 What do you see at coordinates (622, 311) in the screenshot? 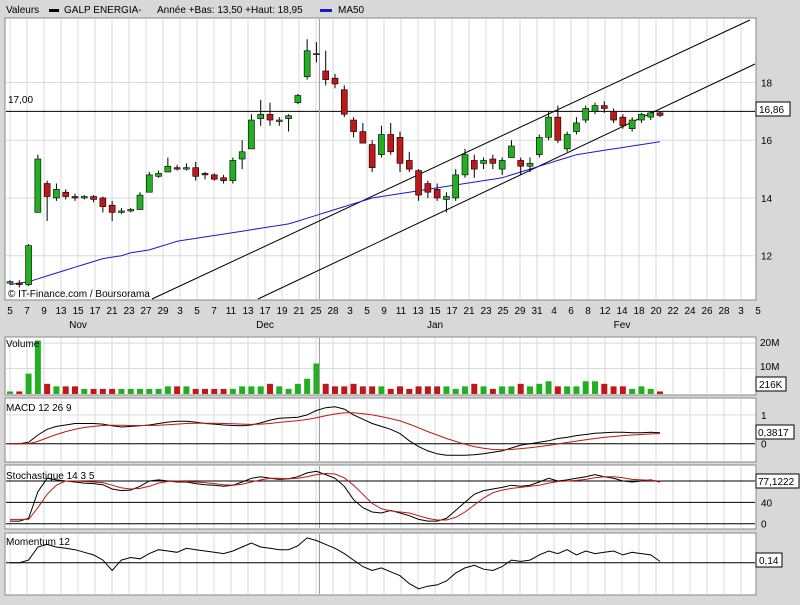
I see `x-tick-label: 14` at bounding box center [622, 311].